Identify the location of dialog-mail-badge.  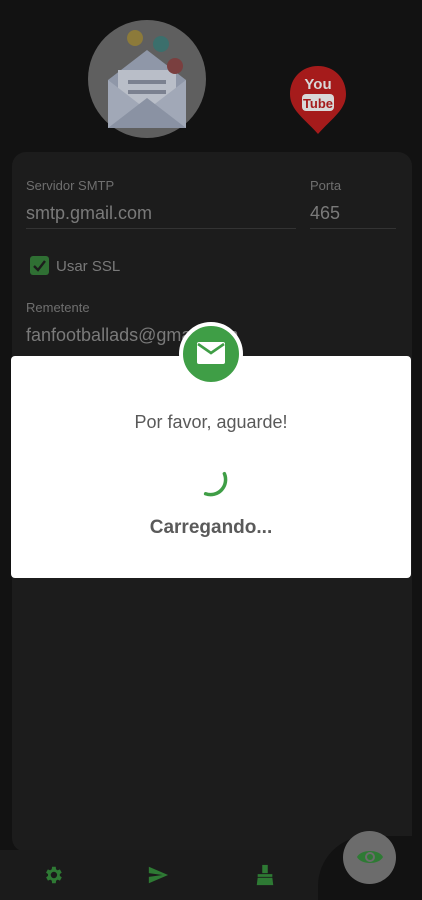
(211, 354).